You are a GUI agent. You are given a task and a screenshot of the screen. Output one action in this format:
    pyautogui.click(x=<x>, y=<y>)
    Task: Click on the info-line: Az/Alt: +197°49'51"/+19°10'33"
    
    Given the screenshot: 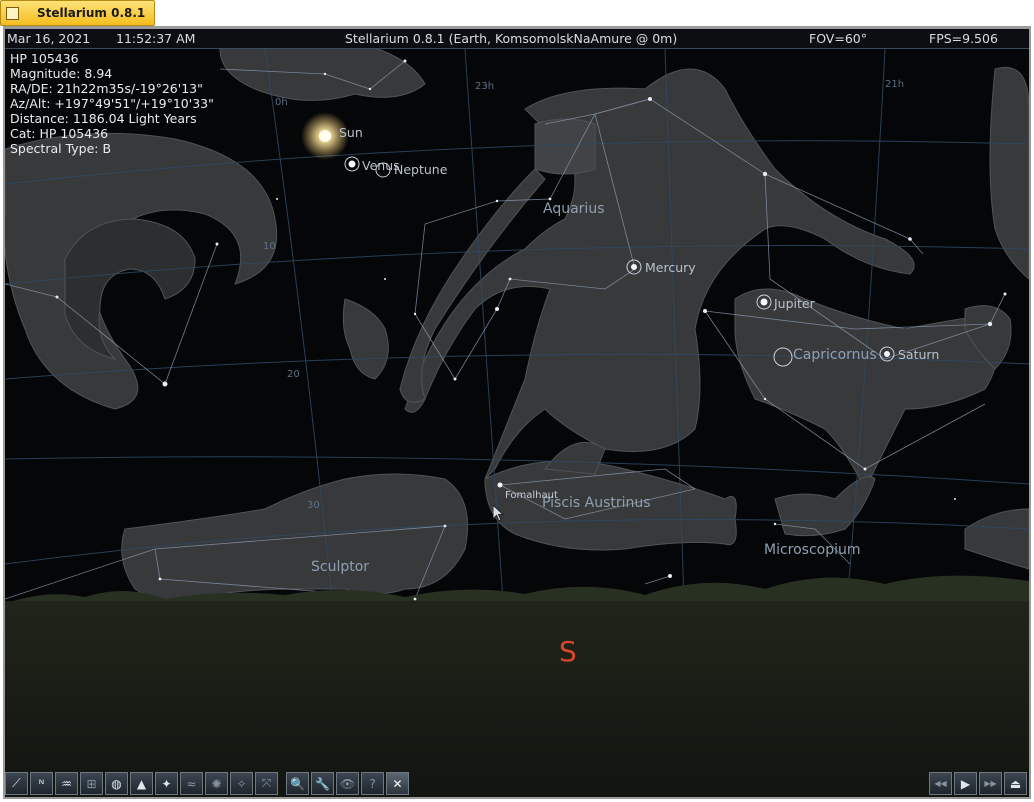 What is the action you would take?
    pyautogui.click(x=112, y=103)
    